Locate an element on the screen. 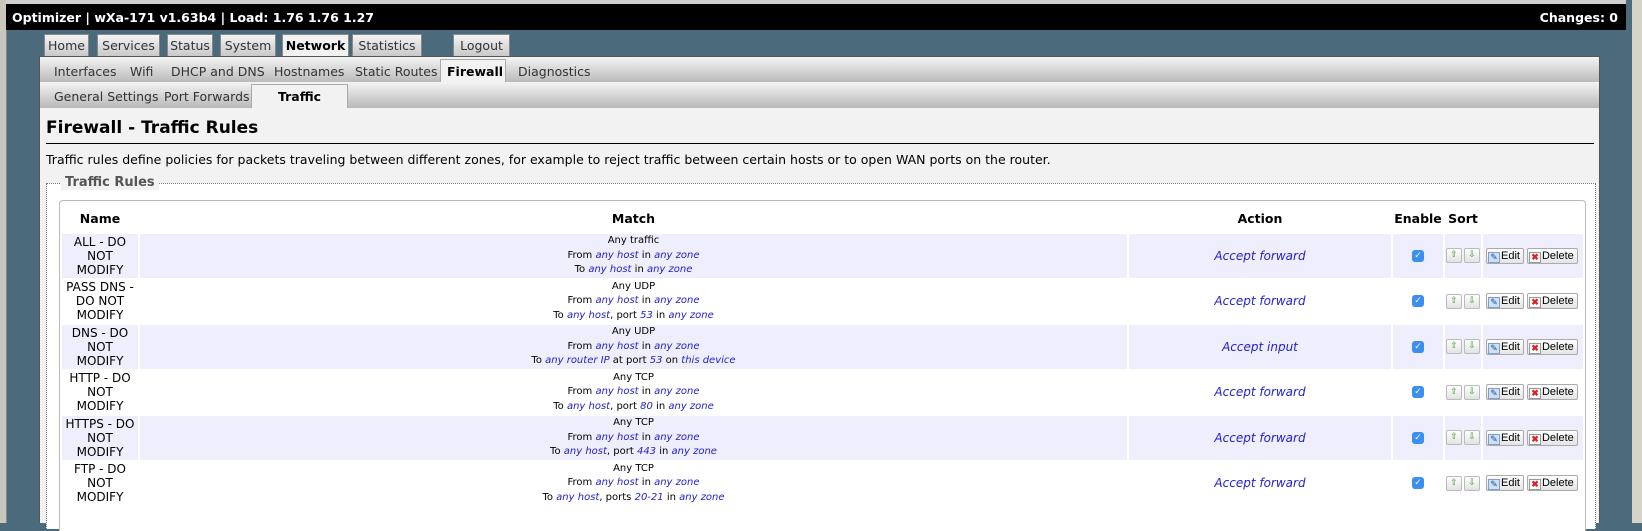 This screenshot has width=1642, height=531. tab-system: System is located at coordinates (248, 45).